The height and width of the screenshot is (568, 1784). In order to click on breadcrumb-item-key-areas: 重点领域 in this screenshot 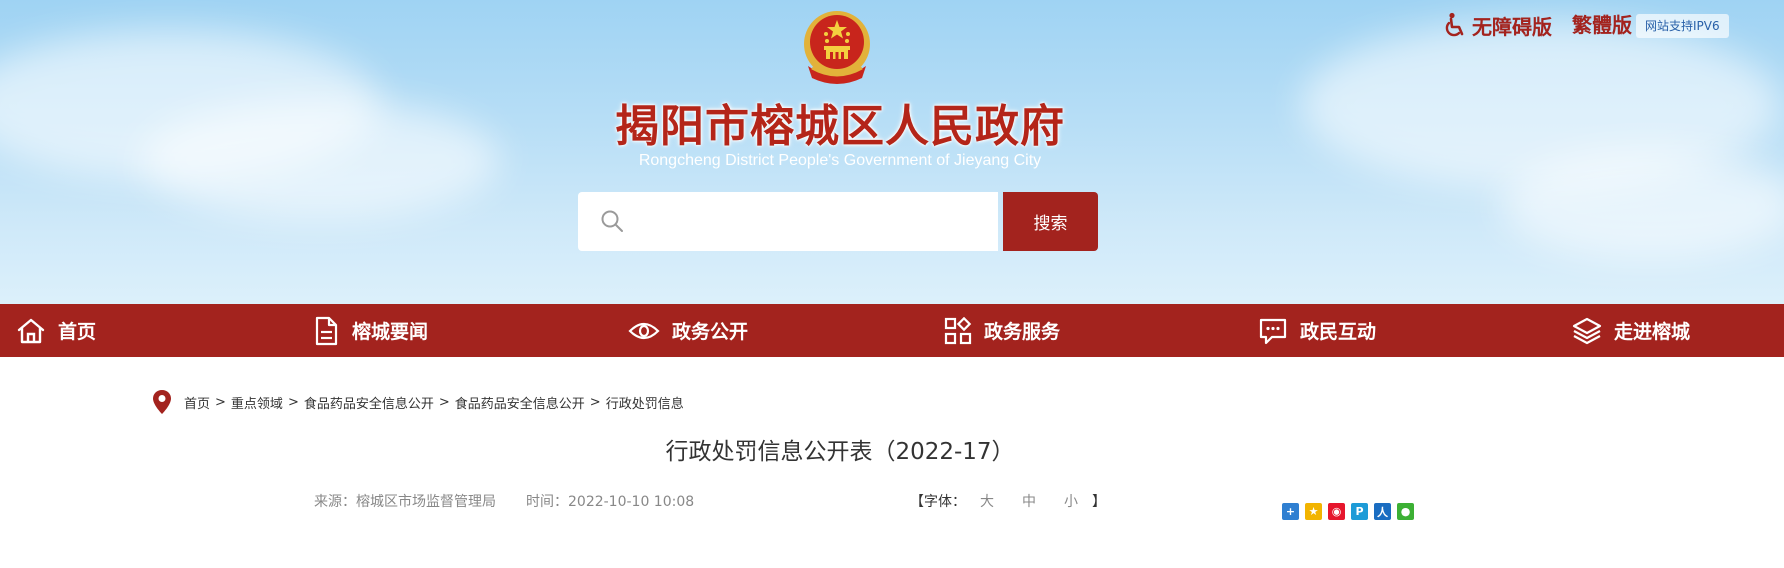, I will do `click(257, 402)`.